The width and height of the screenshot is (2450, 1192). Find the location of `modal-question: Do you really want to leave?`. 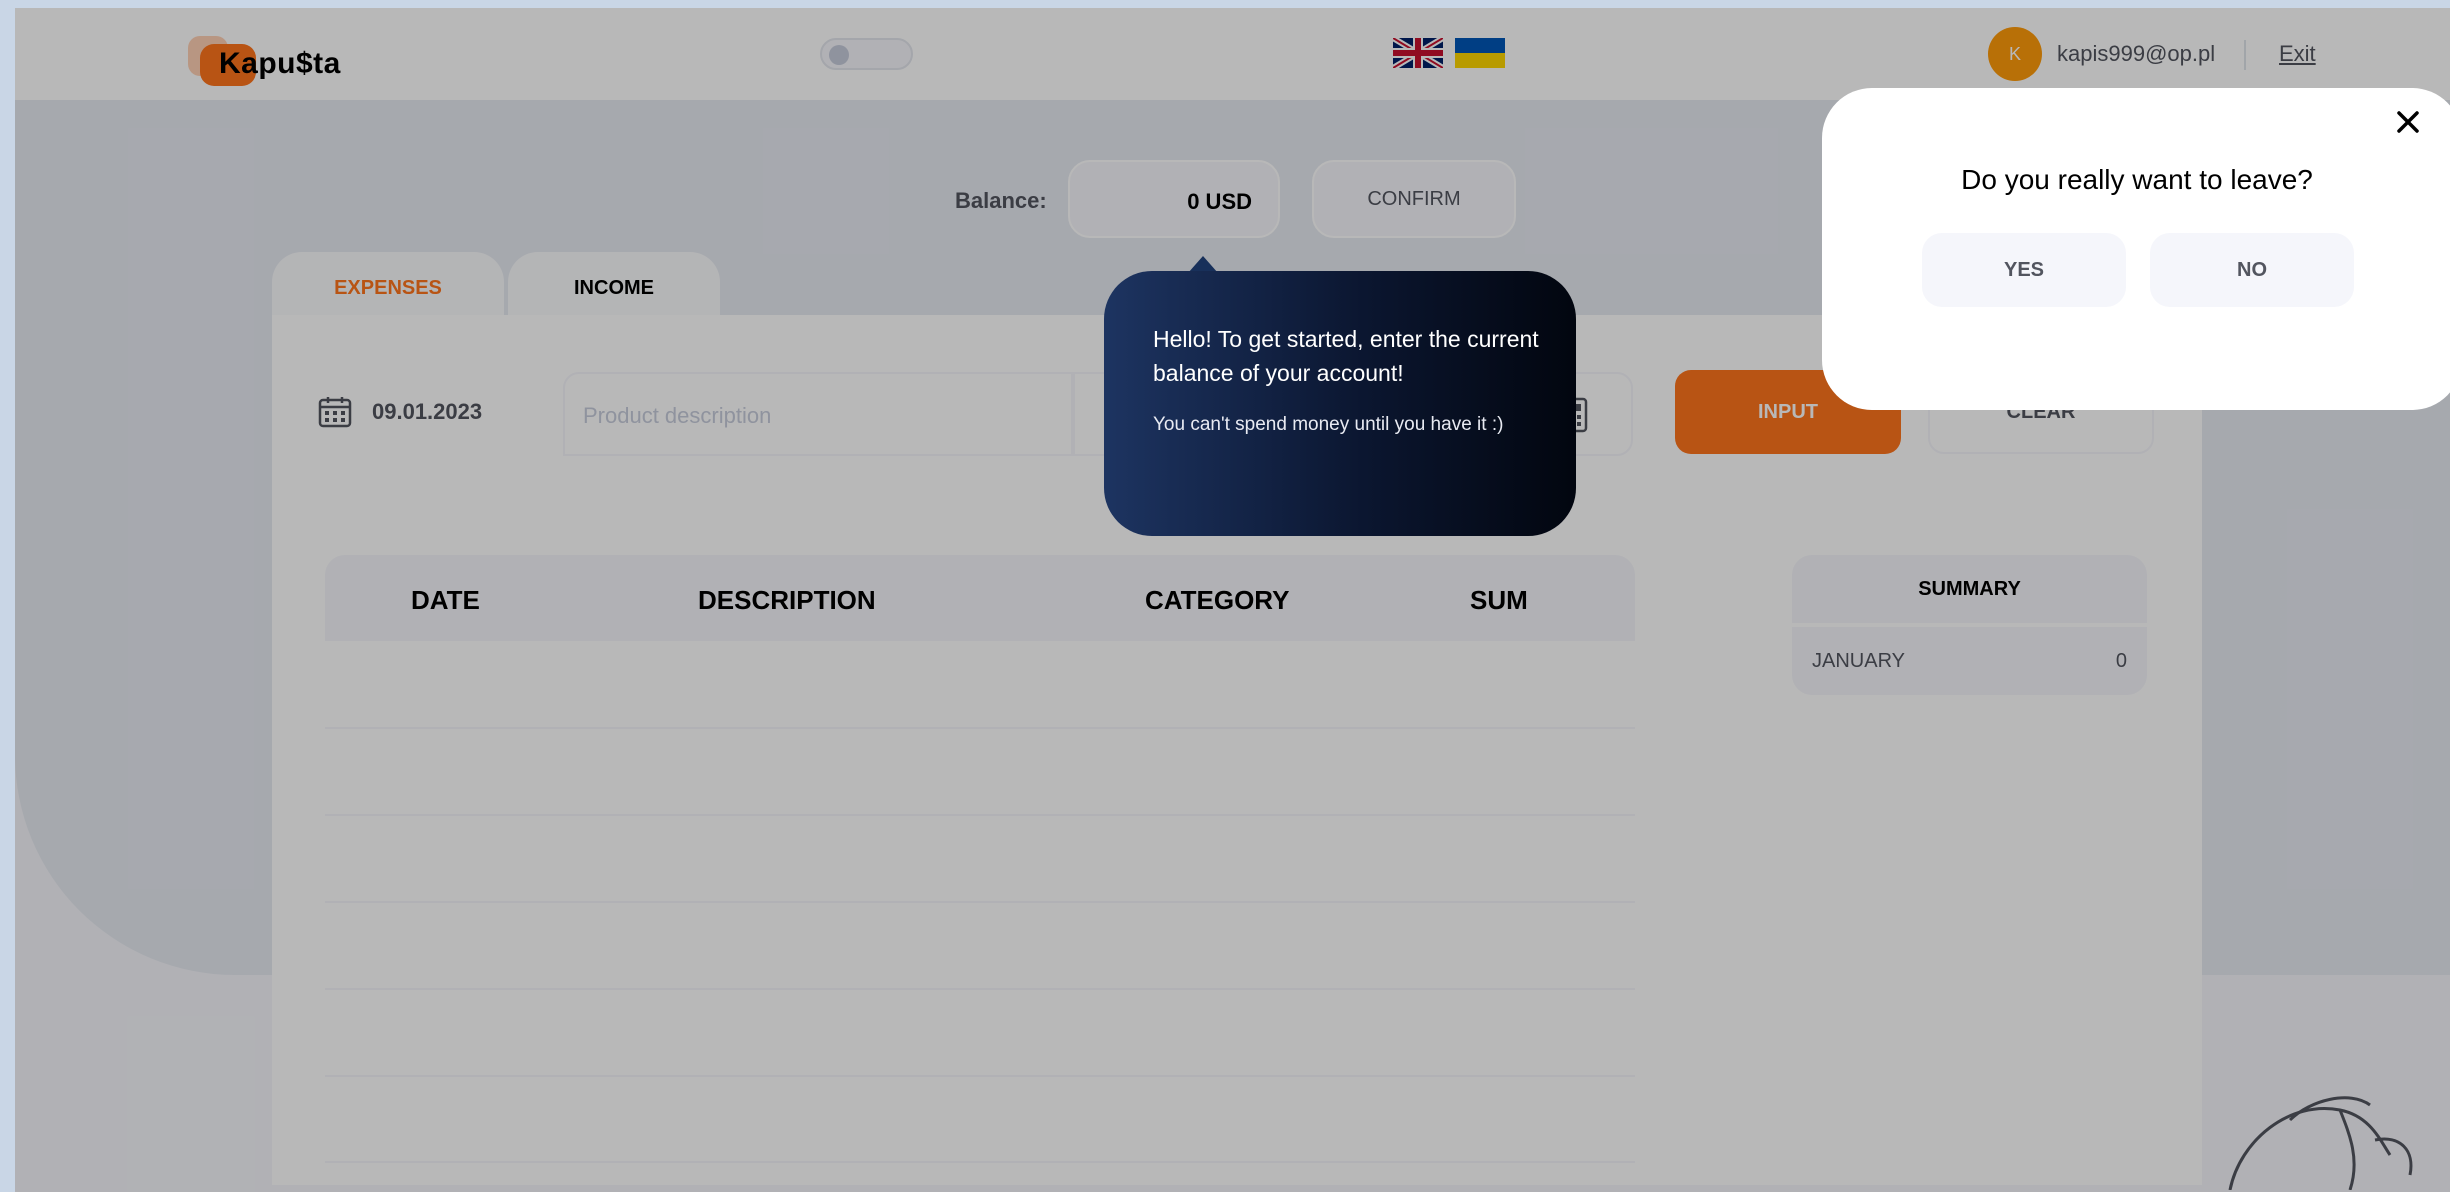

modal-question: Do you really want to leave? is located at coordinates (2137, 179).